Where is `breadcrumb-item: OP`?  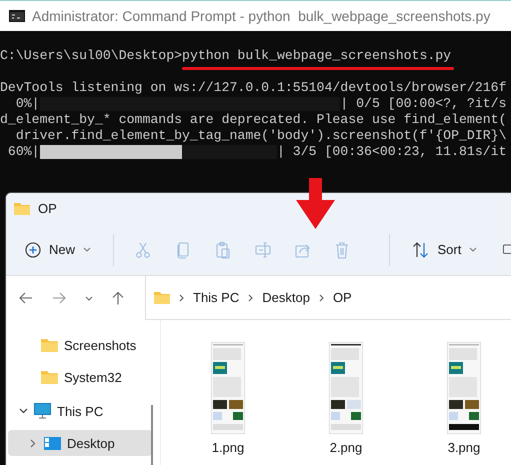
breadcrumb-item: OP is located at coordinates (342, 297).